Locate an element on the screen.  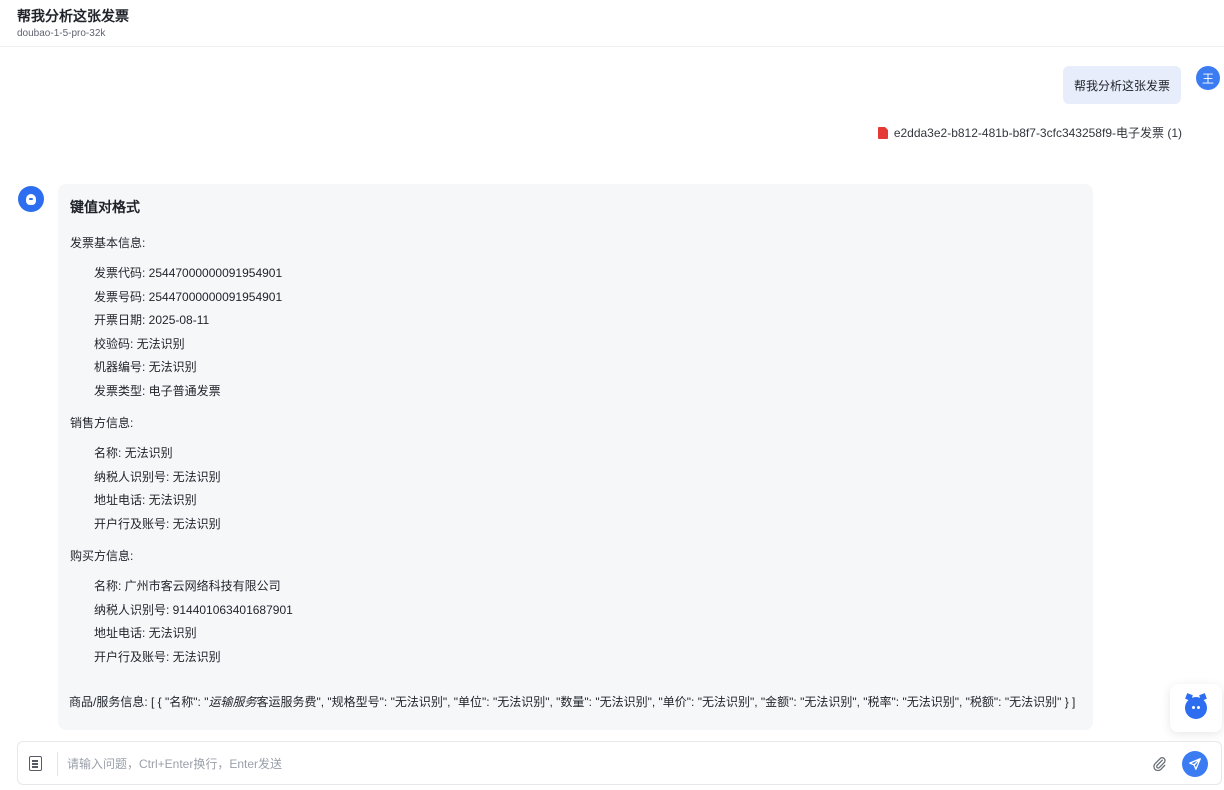
floating-assistant-button is located at coordinates (1196, 708).